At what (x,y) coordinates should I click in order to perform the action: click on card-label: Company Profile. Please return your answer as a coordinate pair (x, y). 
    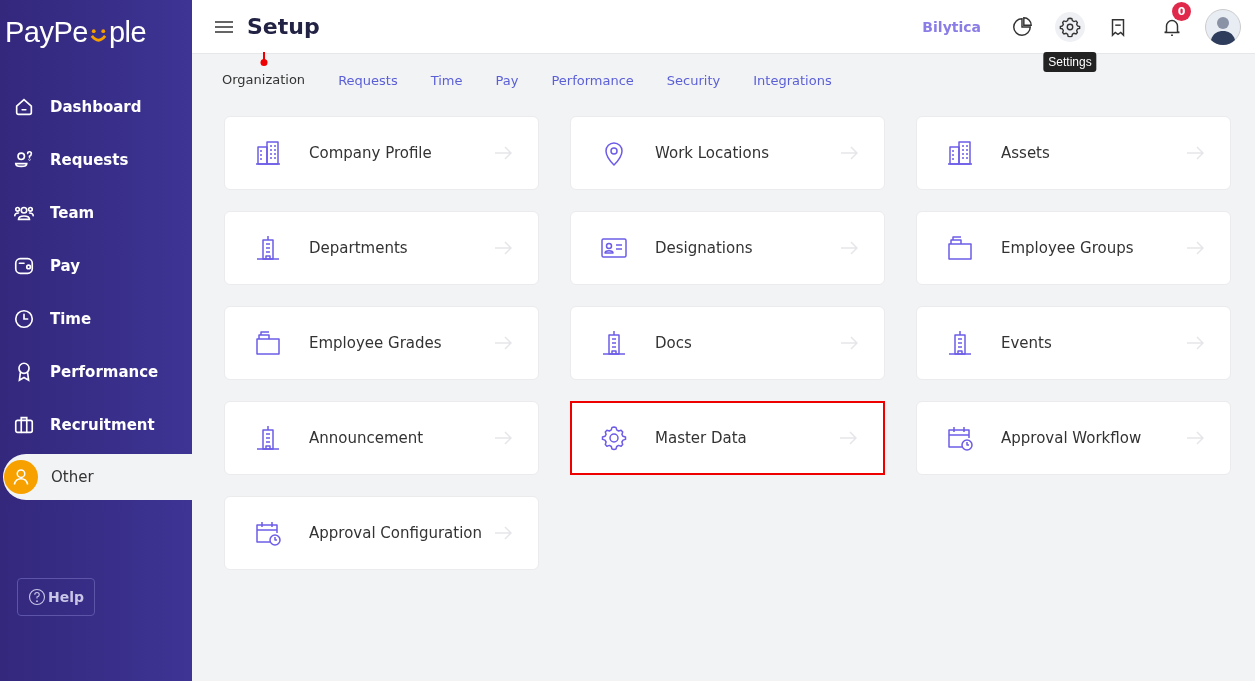
    Looking at the image, I should click on (371, 153).